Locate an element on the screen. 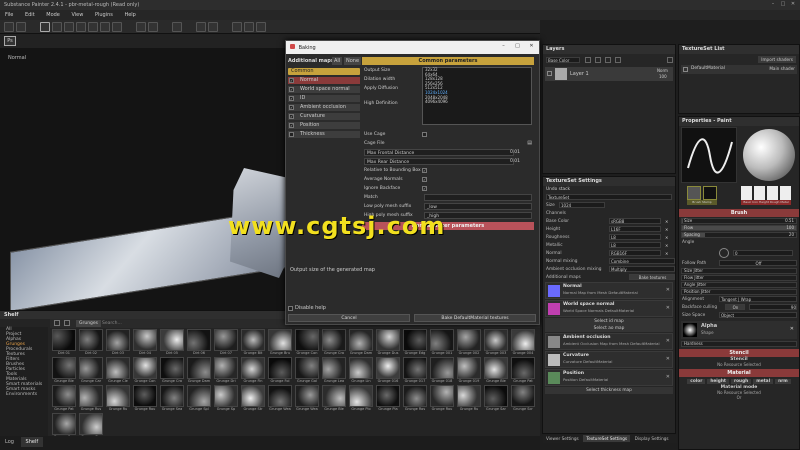 This screenshot has height=450, width=800. viewport-mode-icon is located at coordinates (9, 27).